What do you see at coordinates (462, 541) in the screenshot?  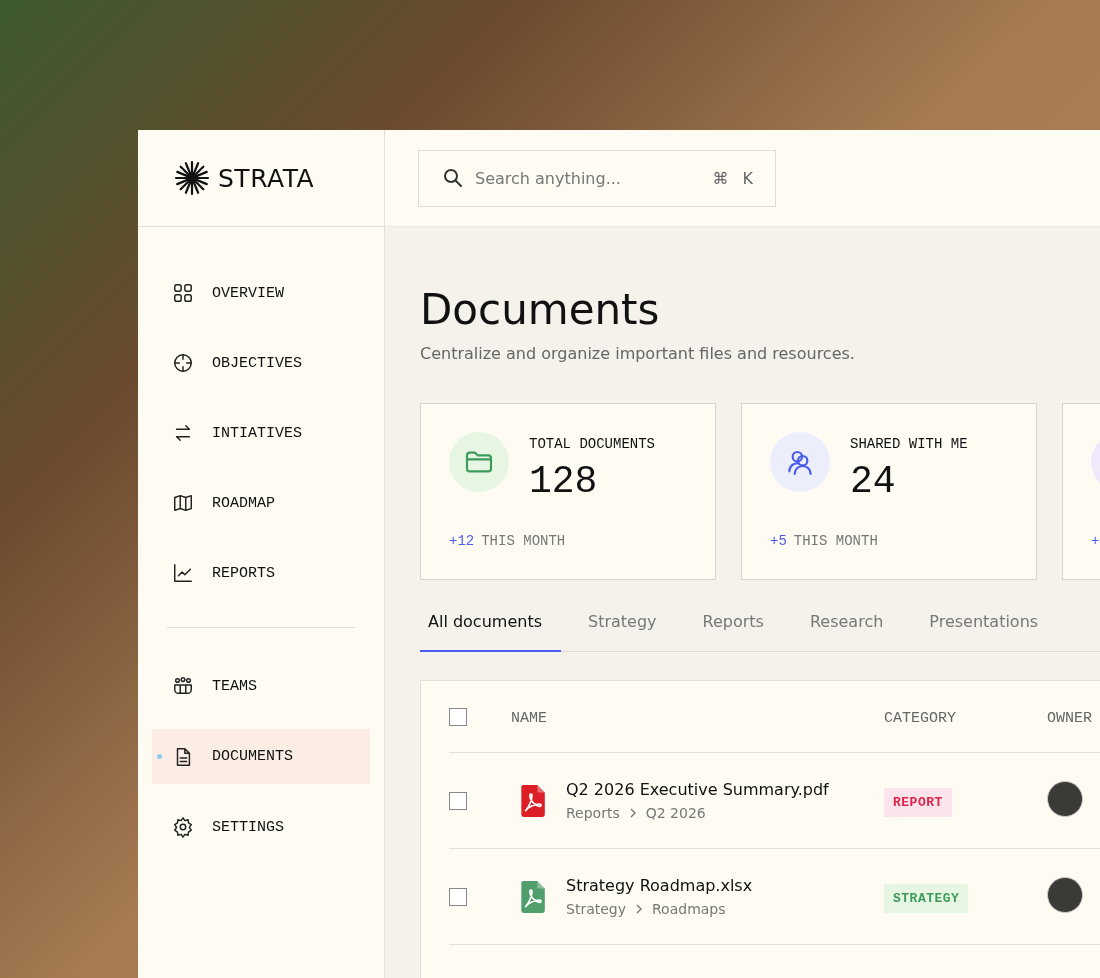 I see `stat-change: +12` at bounding box center [462, 541].